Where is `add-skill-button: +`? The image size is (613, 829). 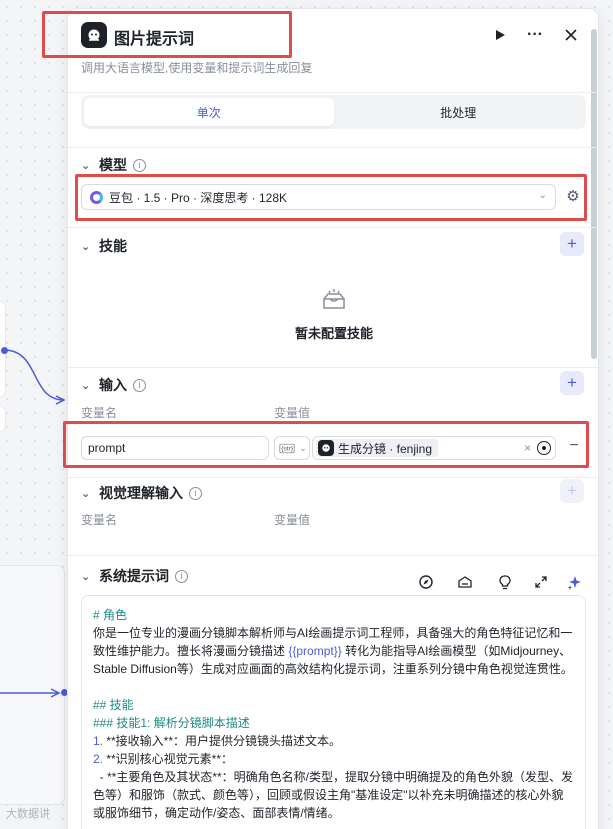 add-skill-button: + is located at coordinates (572, 244).